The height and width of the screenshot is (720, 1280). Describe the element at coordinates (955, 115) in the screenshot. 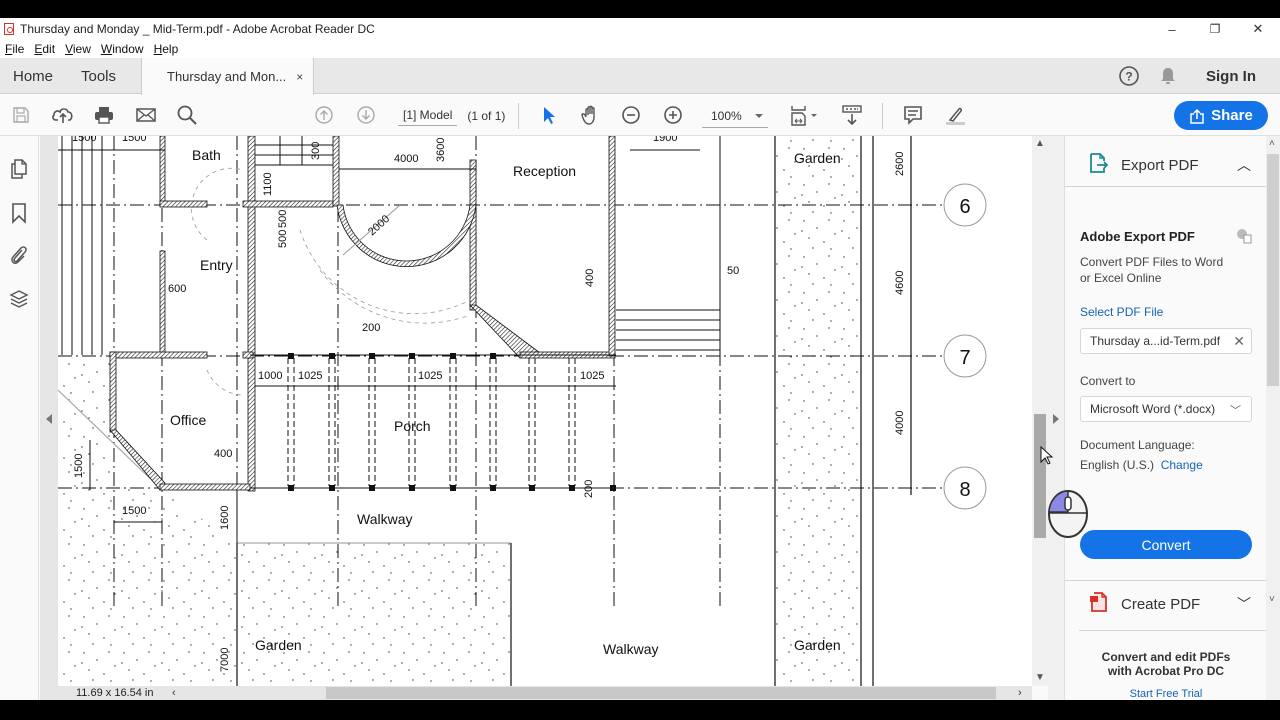

I see `highlight-pen-icon` at that location.